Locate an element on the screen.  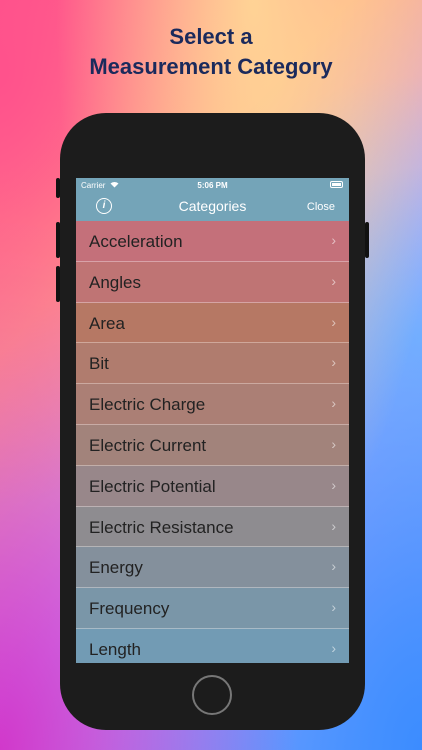
navigation-bar: i Categories Close is located at coordinates (212, 206).